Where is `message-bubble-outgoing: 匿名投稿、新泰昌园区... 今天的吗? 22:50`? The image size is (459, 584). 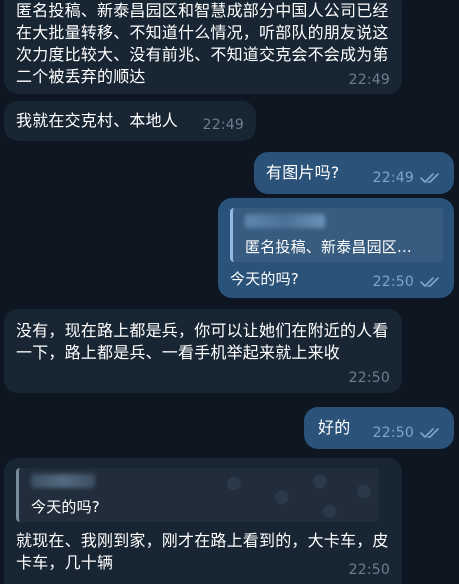
message-bubble-outgoing: 匿名投稿、新泰昌园区... 今天的吗? 22:50 is located at coordinates (336, 248).